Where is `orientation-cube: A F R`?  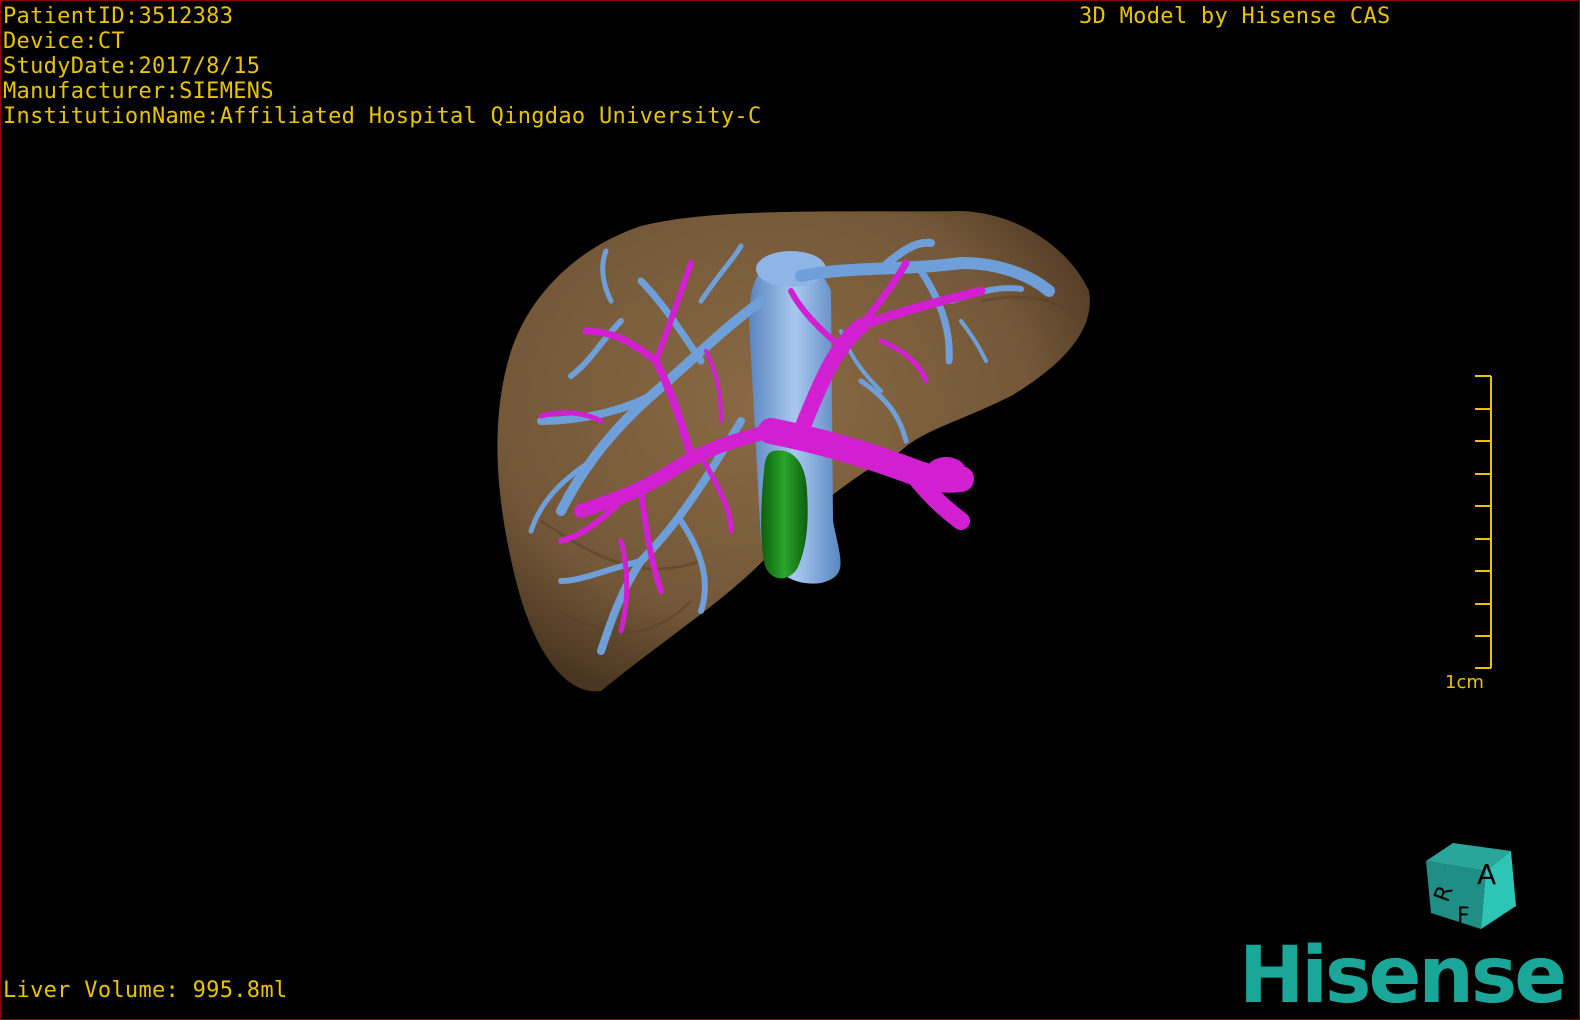
orientation-cube: A F R is located at coordinates (1471, 886).